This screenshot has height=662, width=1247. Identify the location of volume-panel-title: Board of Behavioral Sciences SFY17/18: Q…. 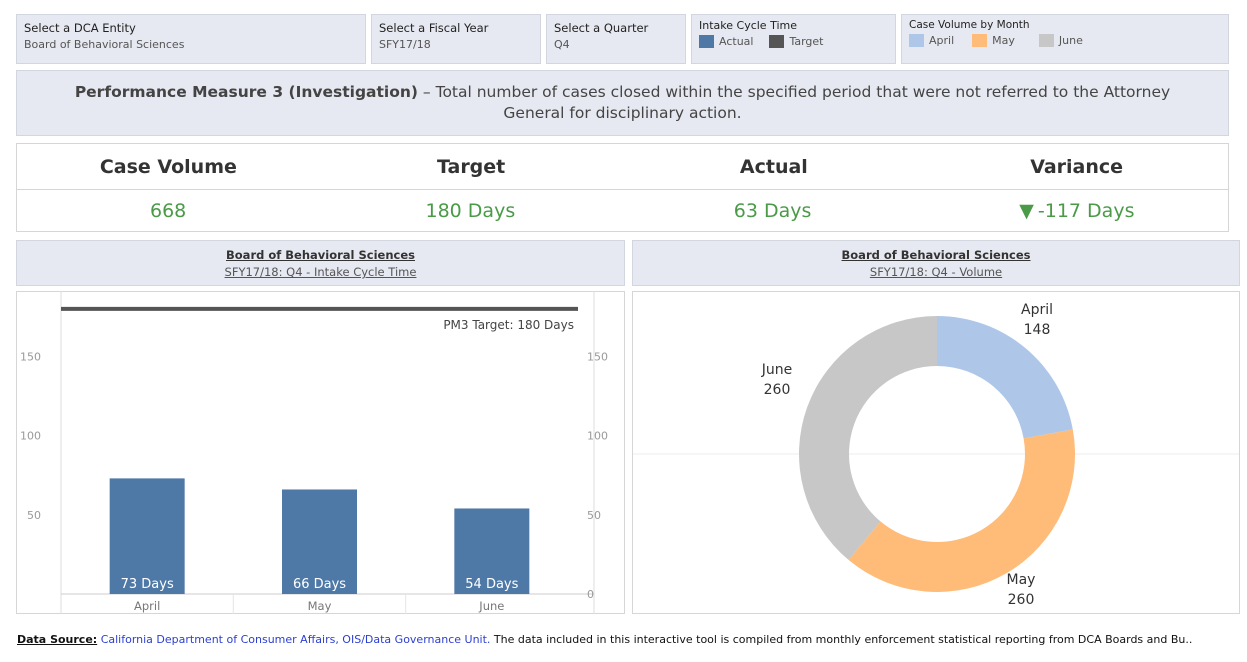
(936, 263).